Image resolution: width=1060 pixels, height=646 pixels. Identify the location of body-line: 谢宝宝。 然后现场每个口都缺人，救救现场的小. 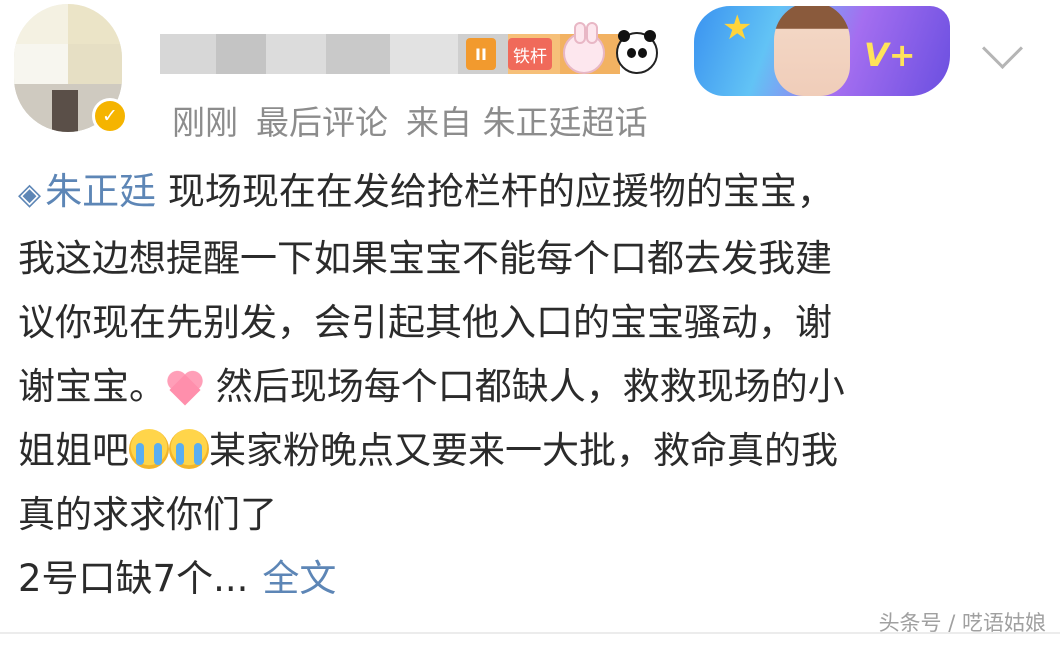
(523, 387).